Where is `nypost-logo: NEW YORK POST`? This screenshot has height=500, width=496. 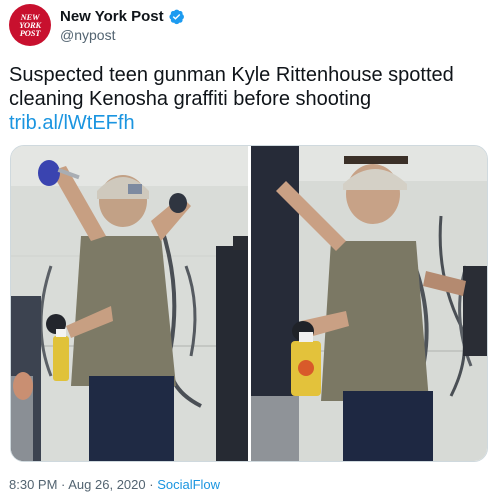 nypost-logo: NEW YORK POST is located at coordinates (30, 25).